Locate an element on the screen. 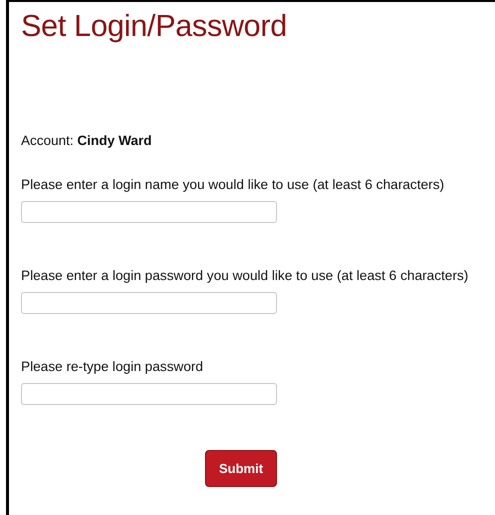 The height and width of the screenshot is (515, 495). field-label: Please enter a login password you would like to use (at least 6 characters) is located at coordinates (244, 276).